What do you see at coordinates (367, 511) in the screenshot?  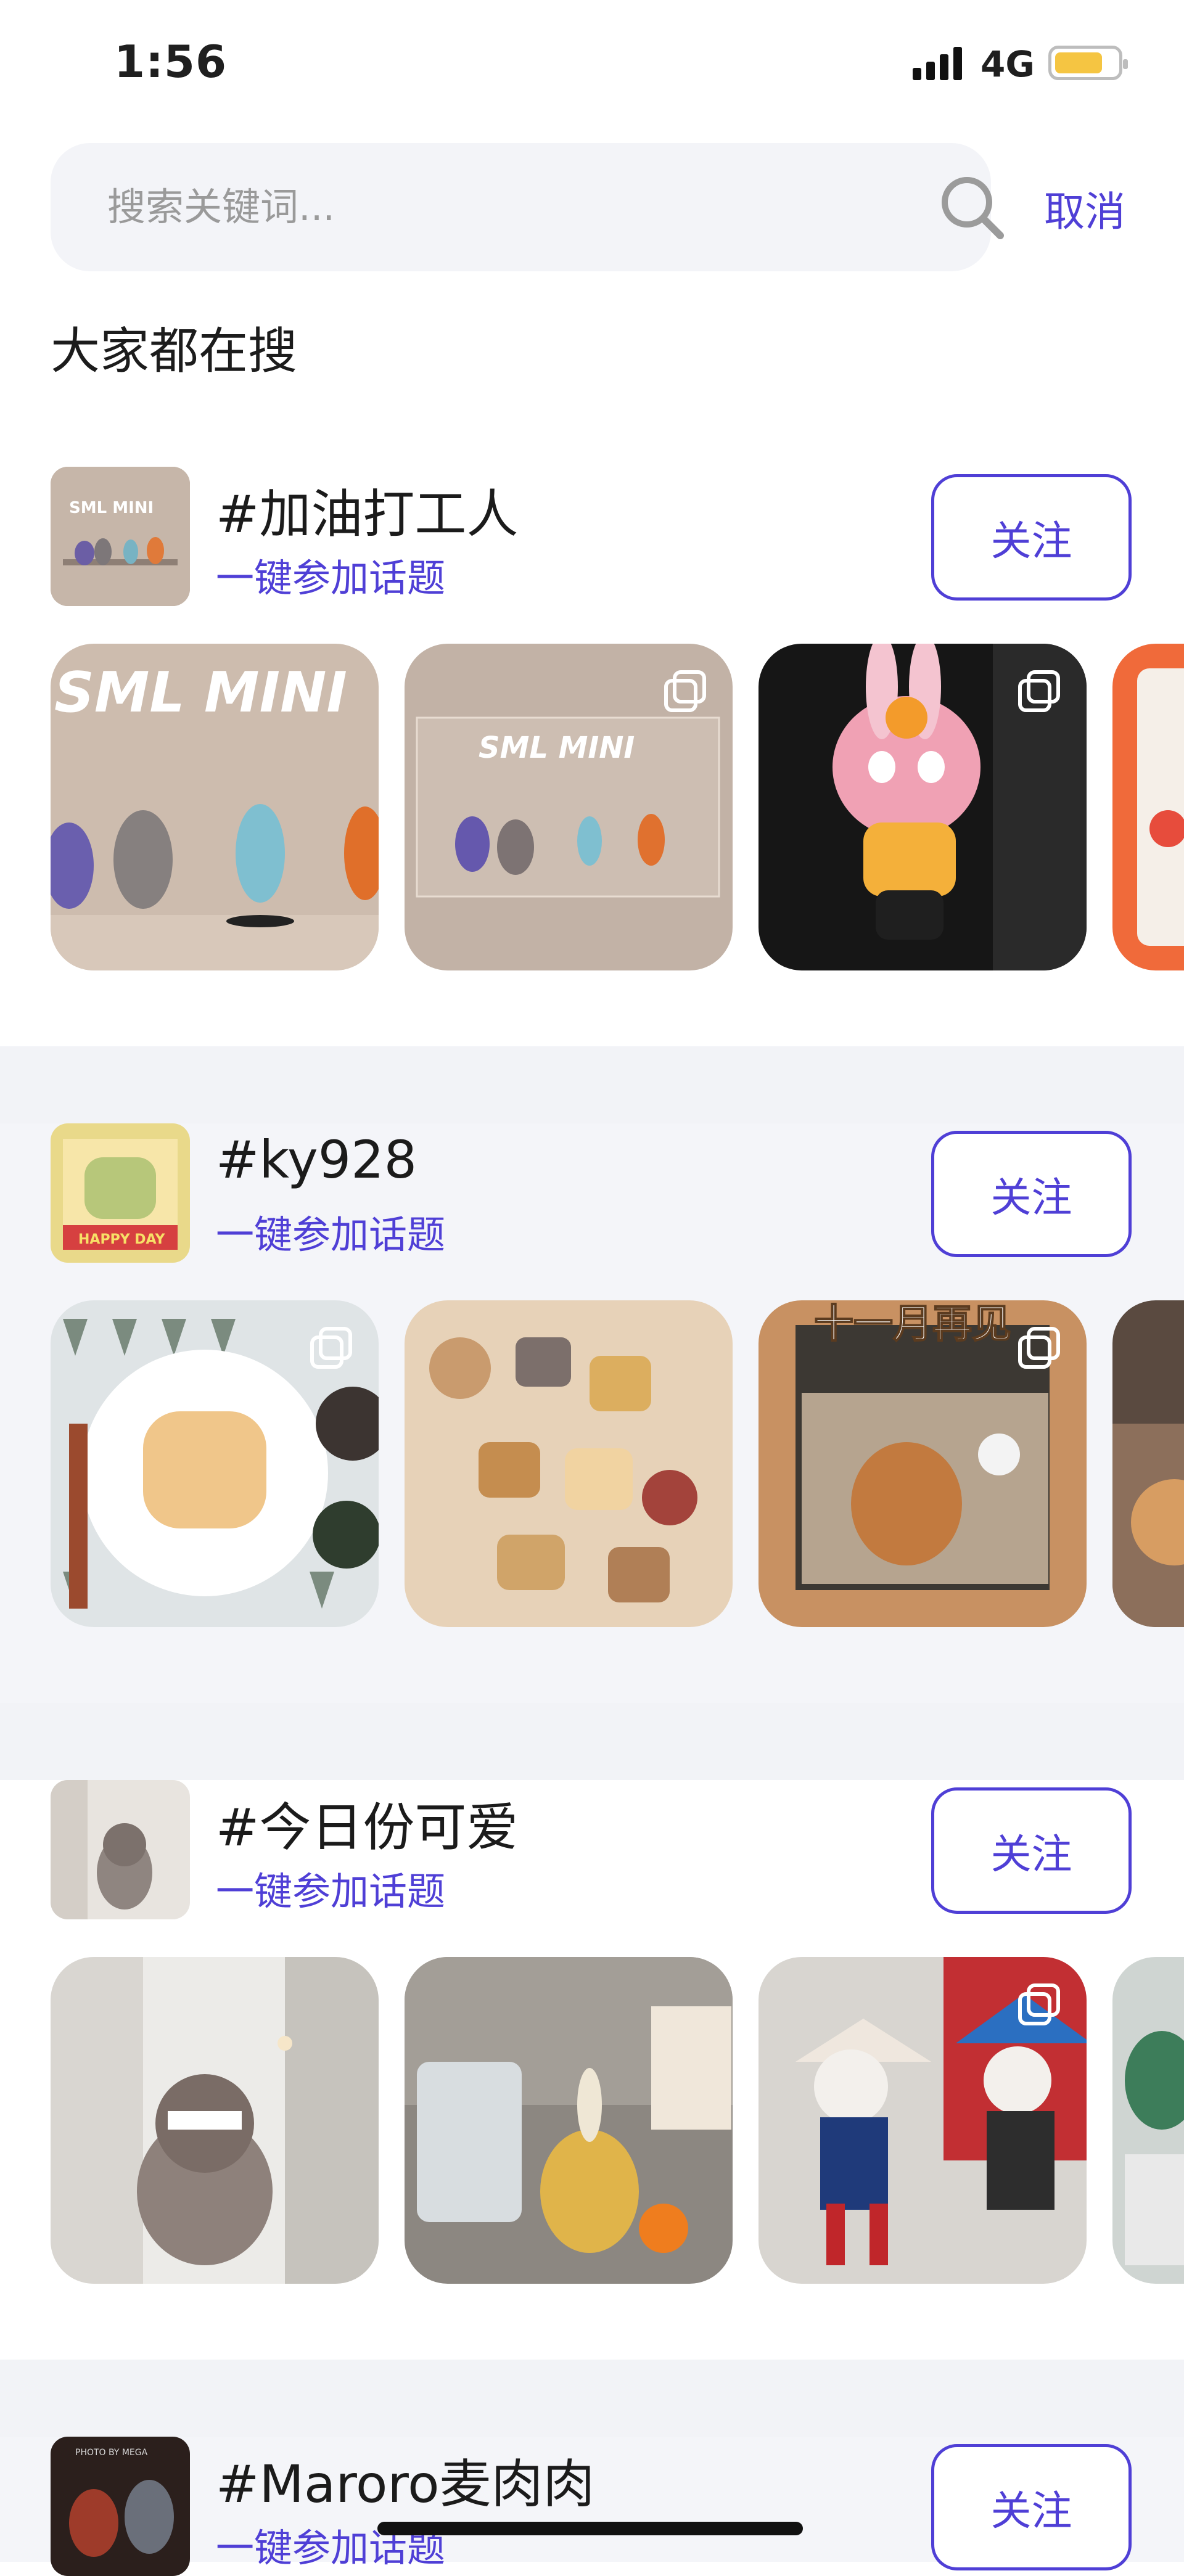 I see `topic-name: #加油打工人` at bounding box center [367, 511].